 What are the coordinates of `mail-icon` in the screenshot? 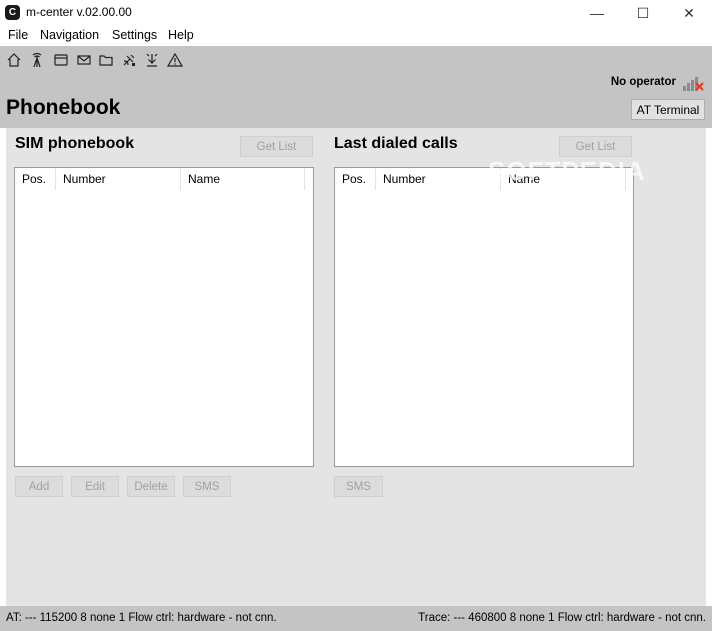 It's located at (84, 60).